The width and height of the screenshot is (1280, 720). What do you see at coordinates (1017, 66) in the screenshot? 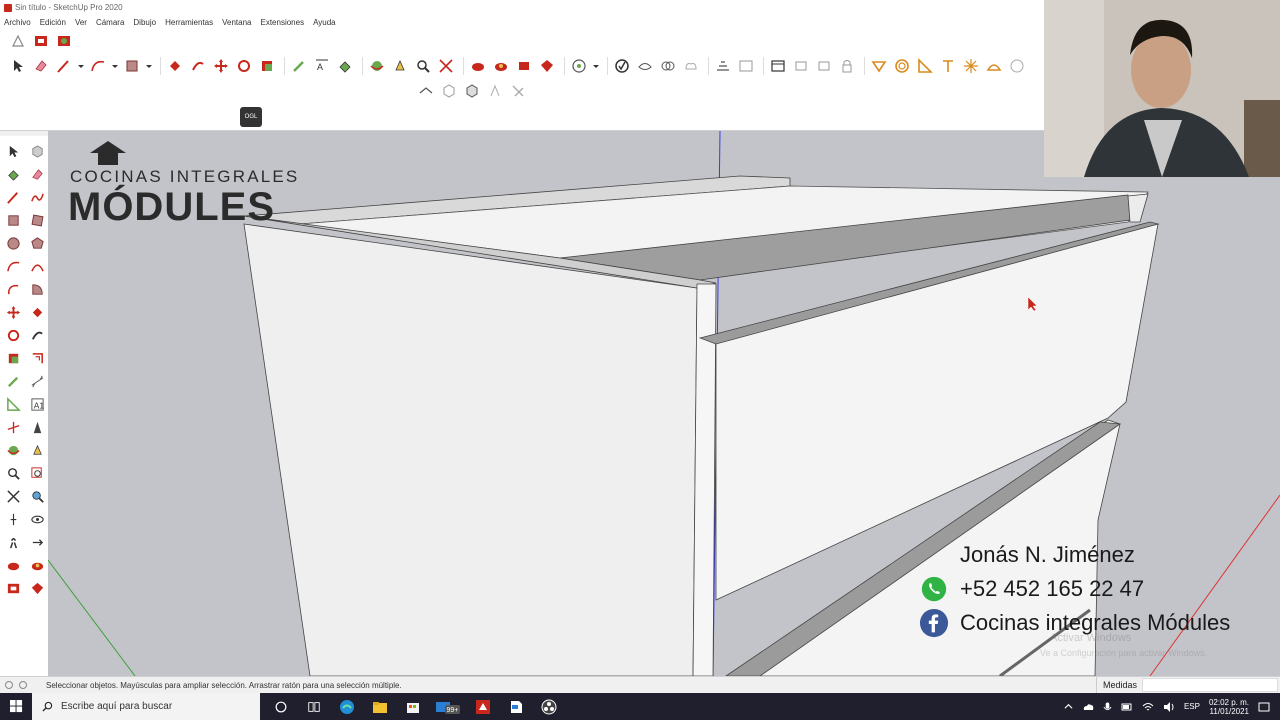
I see `flip-edge-icon` at bounding box center [1017, 66].